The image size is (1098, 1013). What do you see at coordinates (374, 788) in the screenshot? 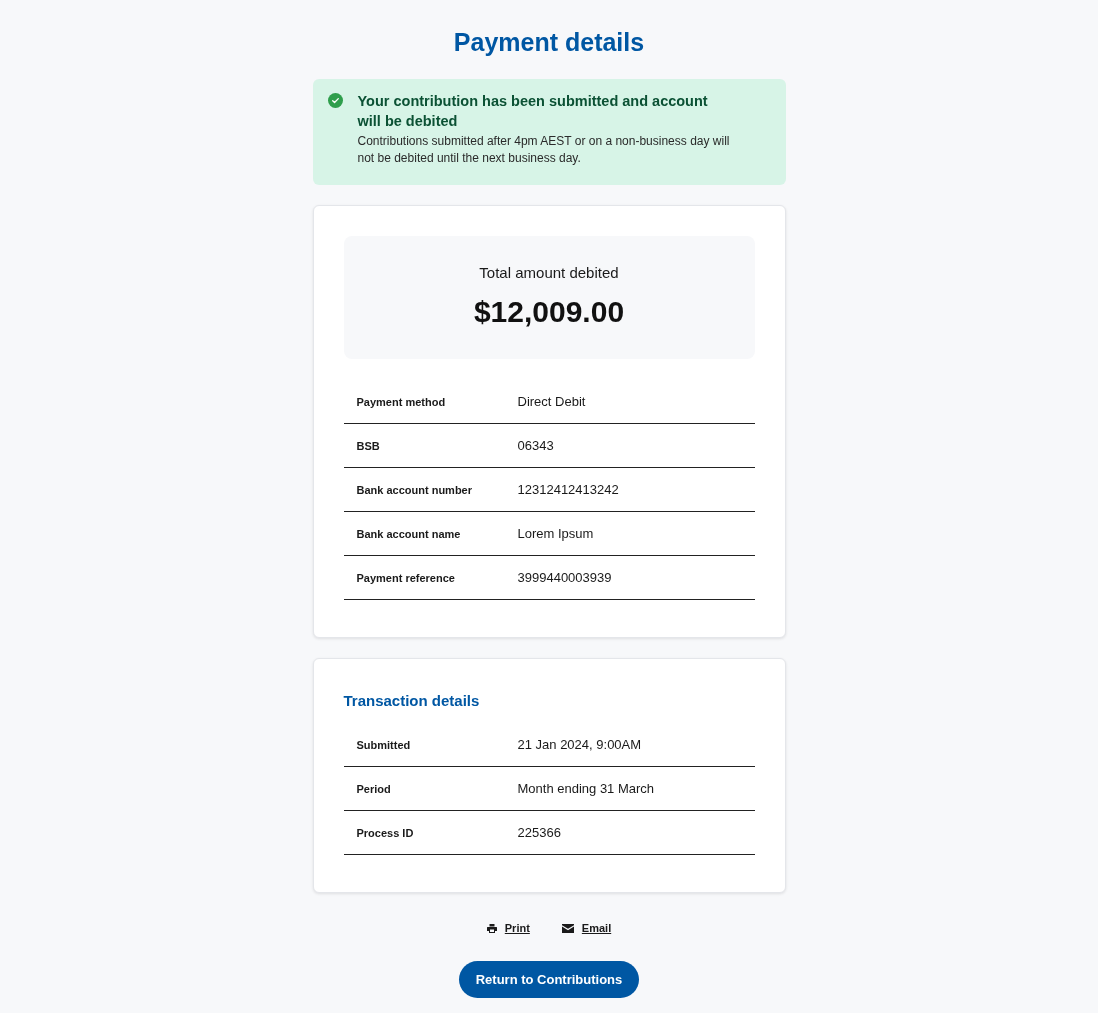
I see `field-label: Period` at bounding box center [374, 788].